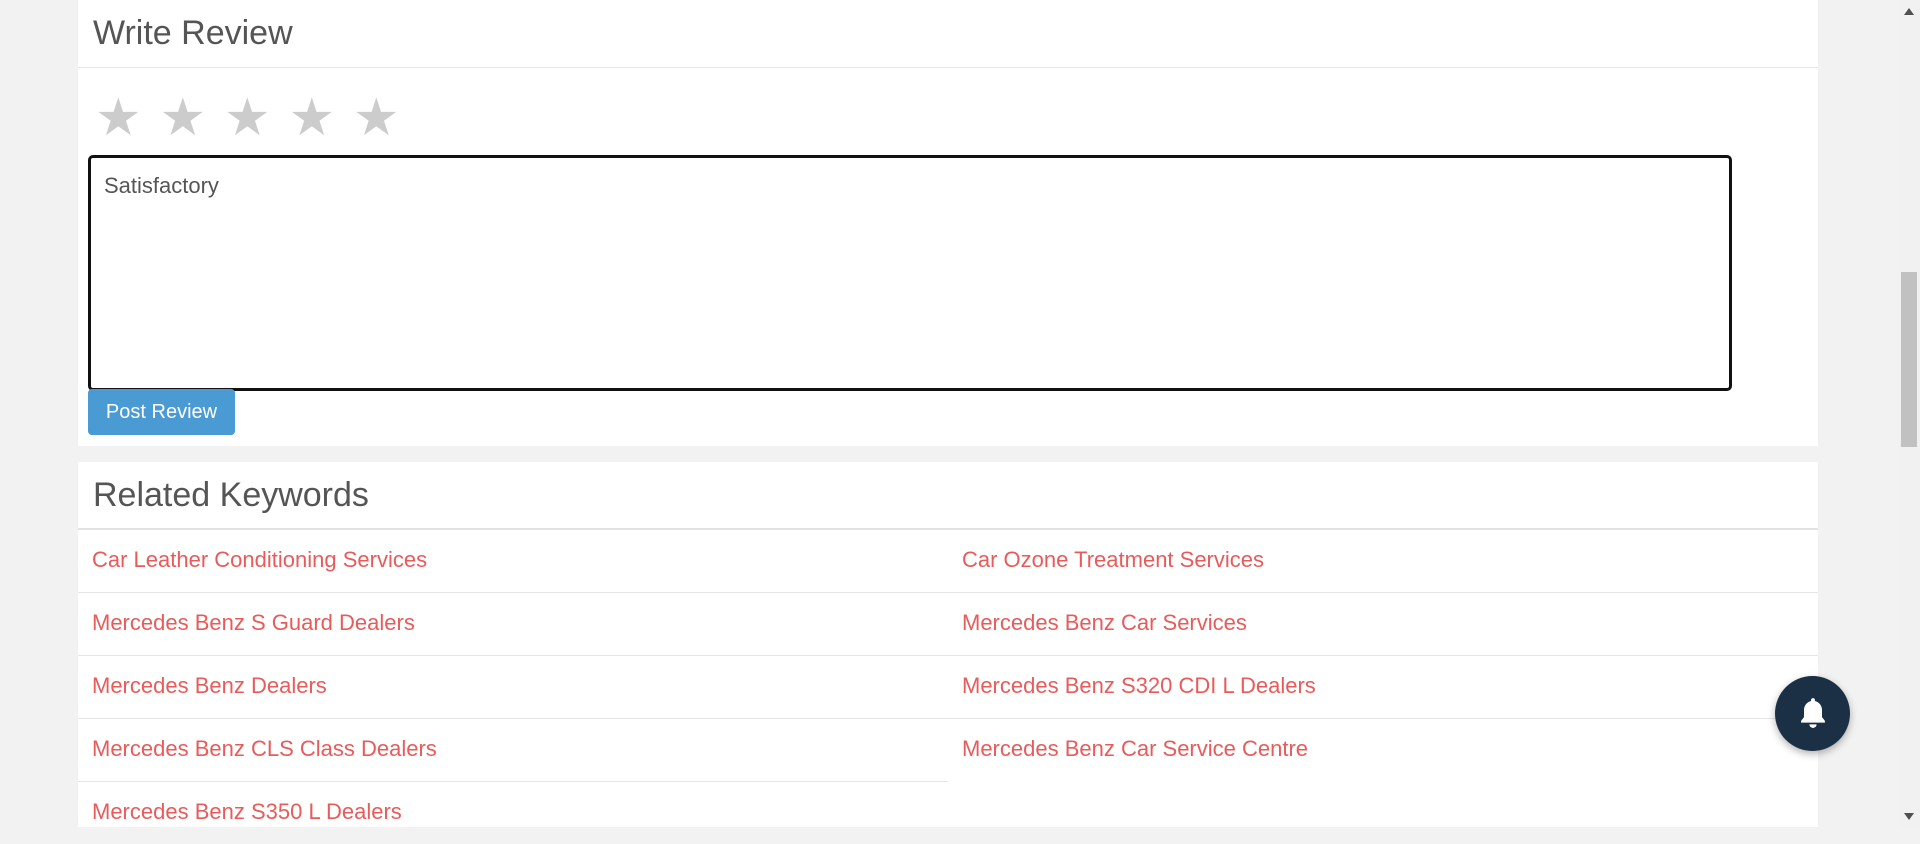 Image resolution: width=1920 pixels, height=844 pixels. Describe the element at coordinates (1909, 359) in the screenshot. I see `scrollbar-thumb` at that location.